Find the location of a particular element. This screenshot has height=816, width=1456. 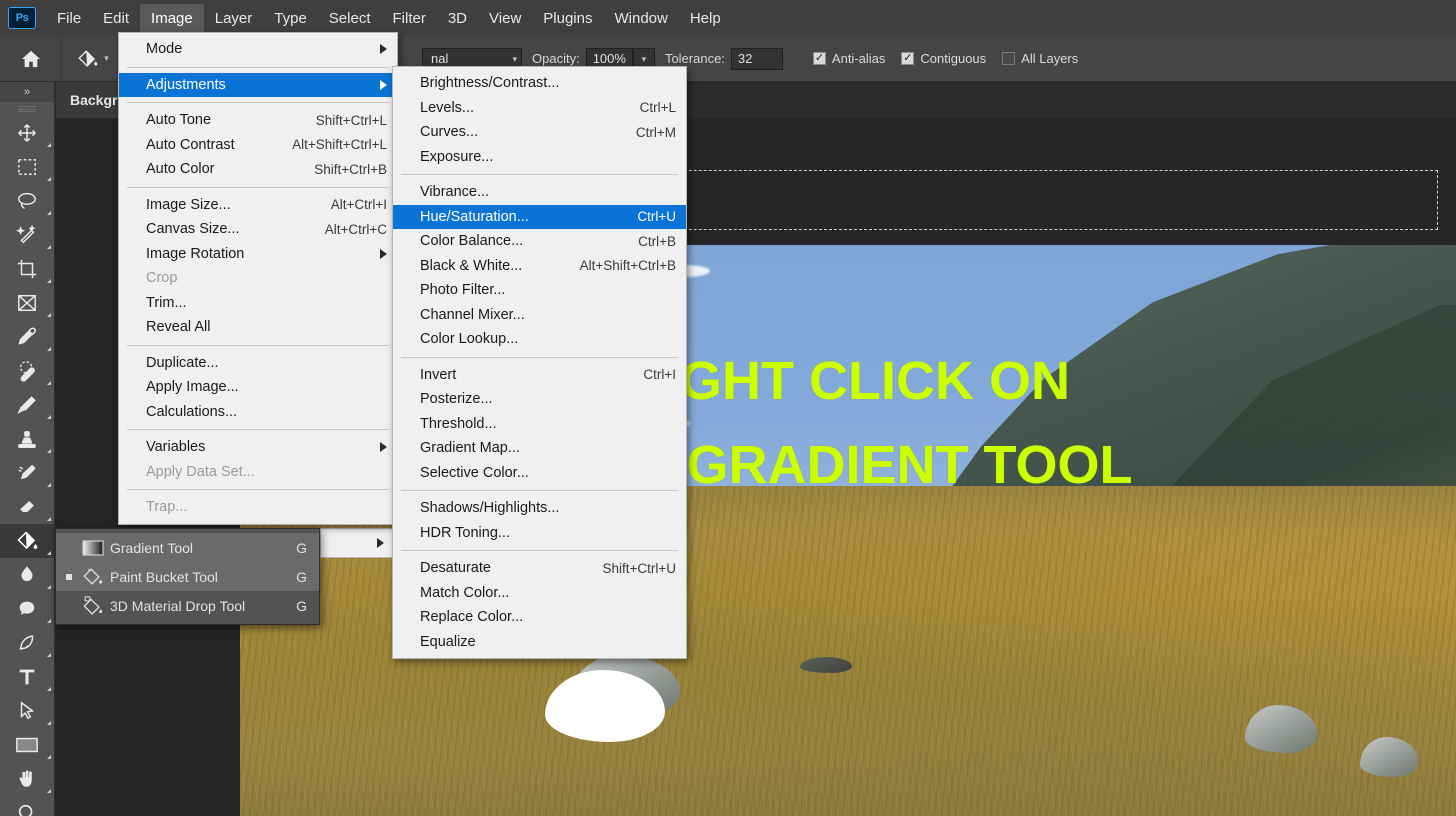

adjustments-menu-item-shortcut: Shift+Ctrl+U is located at coordinates (639, 568).